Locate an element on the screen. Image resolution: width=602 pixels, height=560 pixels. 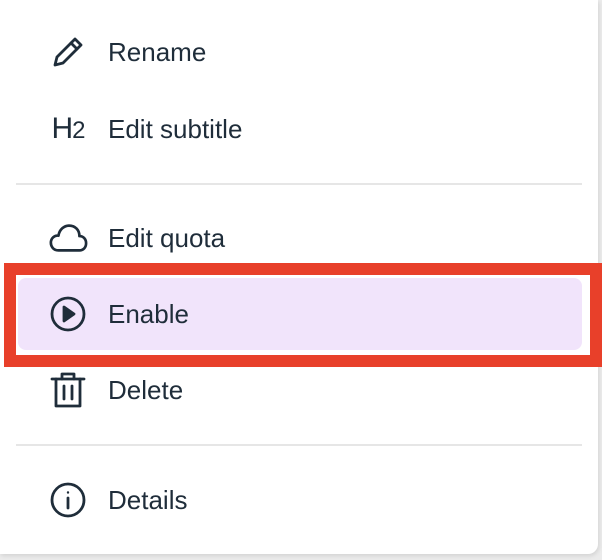
menu-item-delete: Delete is located at coordinates (300, 390).